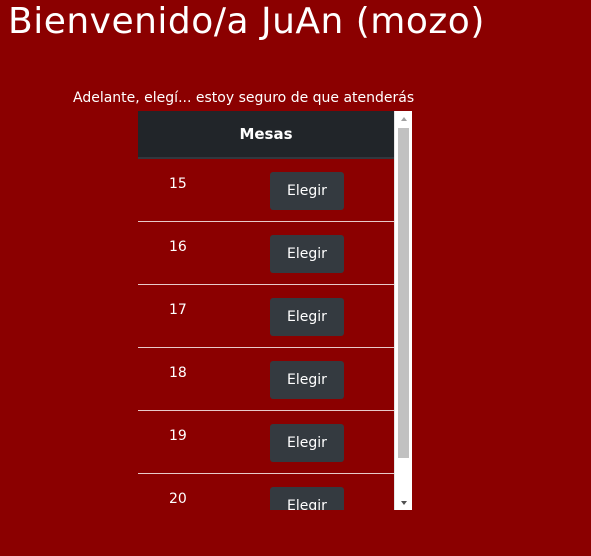 This screenshot has width=591, height=556. What do you see at coordinates (178, 373) in the screenshot?
I see `table-number: 18` at bounding box center [178, 373].